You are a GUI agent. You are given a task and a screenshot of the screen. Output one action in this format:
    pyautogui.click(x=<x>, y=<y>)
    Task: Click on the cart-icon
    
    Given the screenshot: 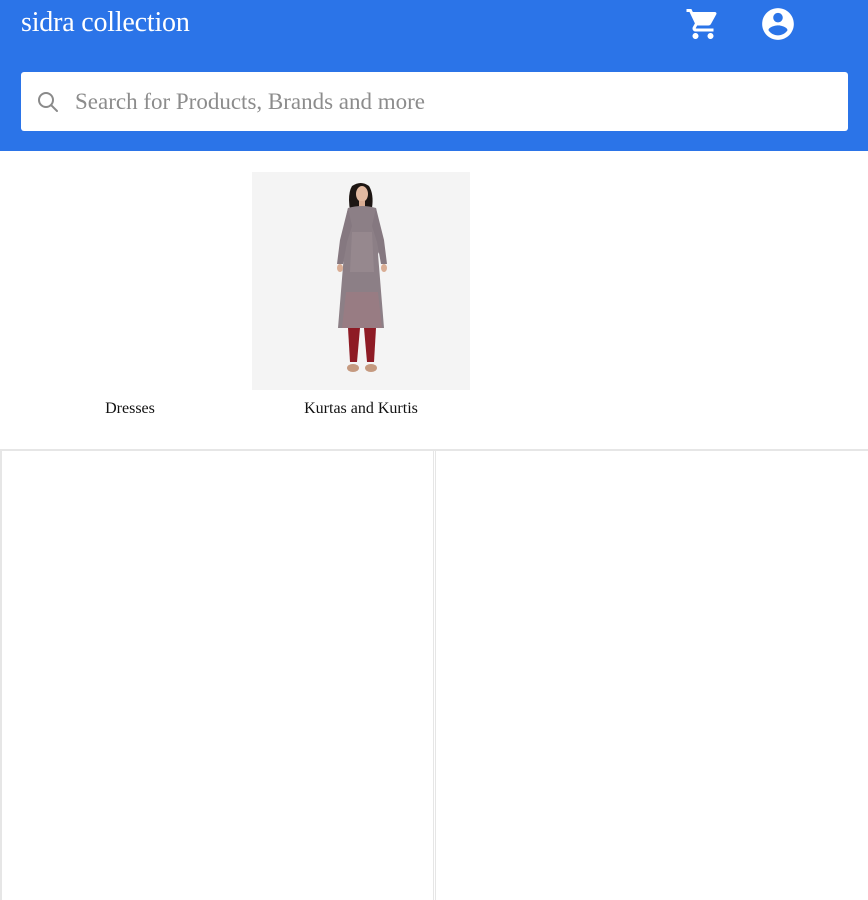 What is the action you would take?
    pyautogui.click(x=701, y=24)
    